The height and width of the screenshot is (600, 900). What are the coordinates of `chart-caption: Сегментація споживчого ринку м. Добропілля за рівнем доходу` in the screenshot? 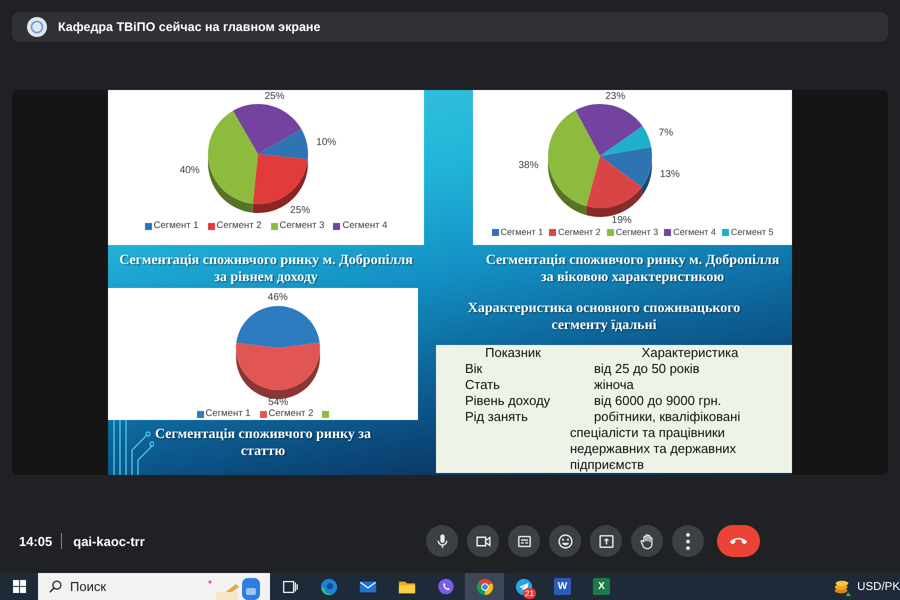 It's located at (266, 269).